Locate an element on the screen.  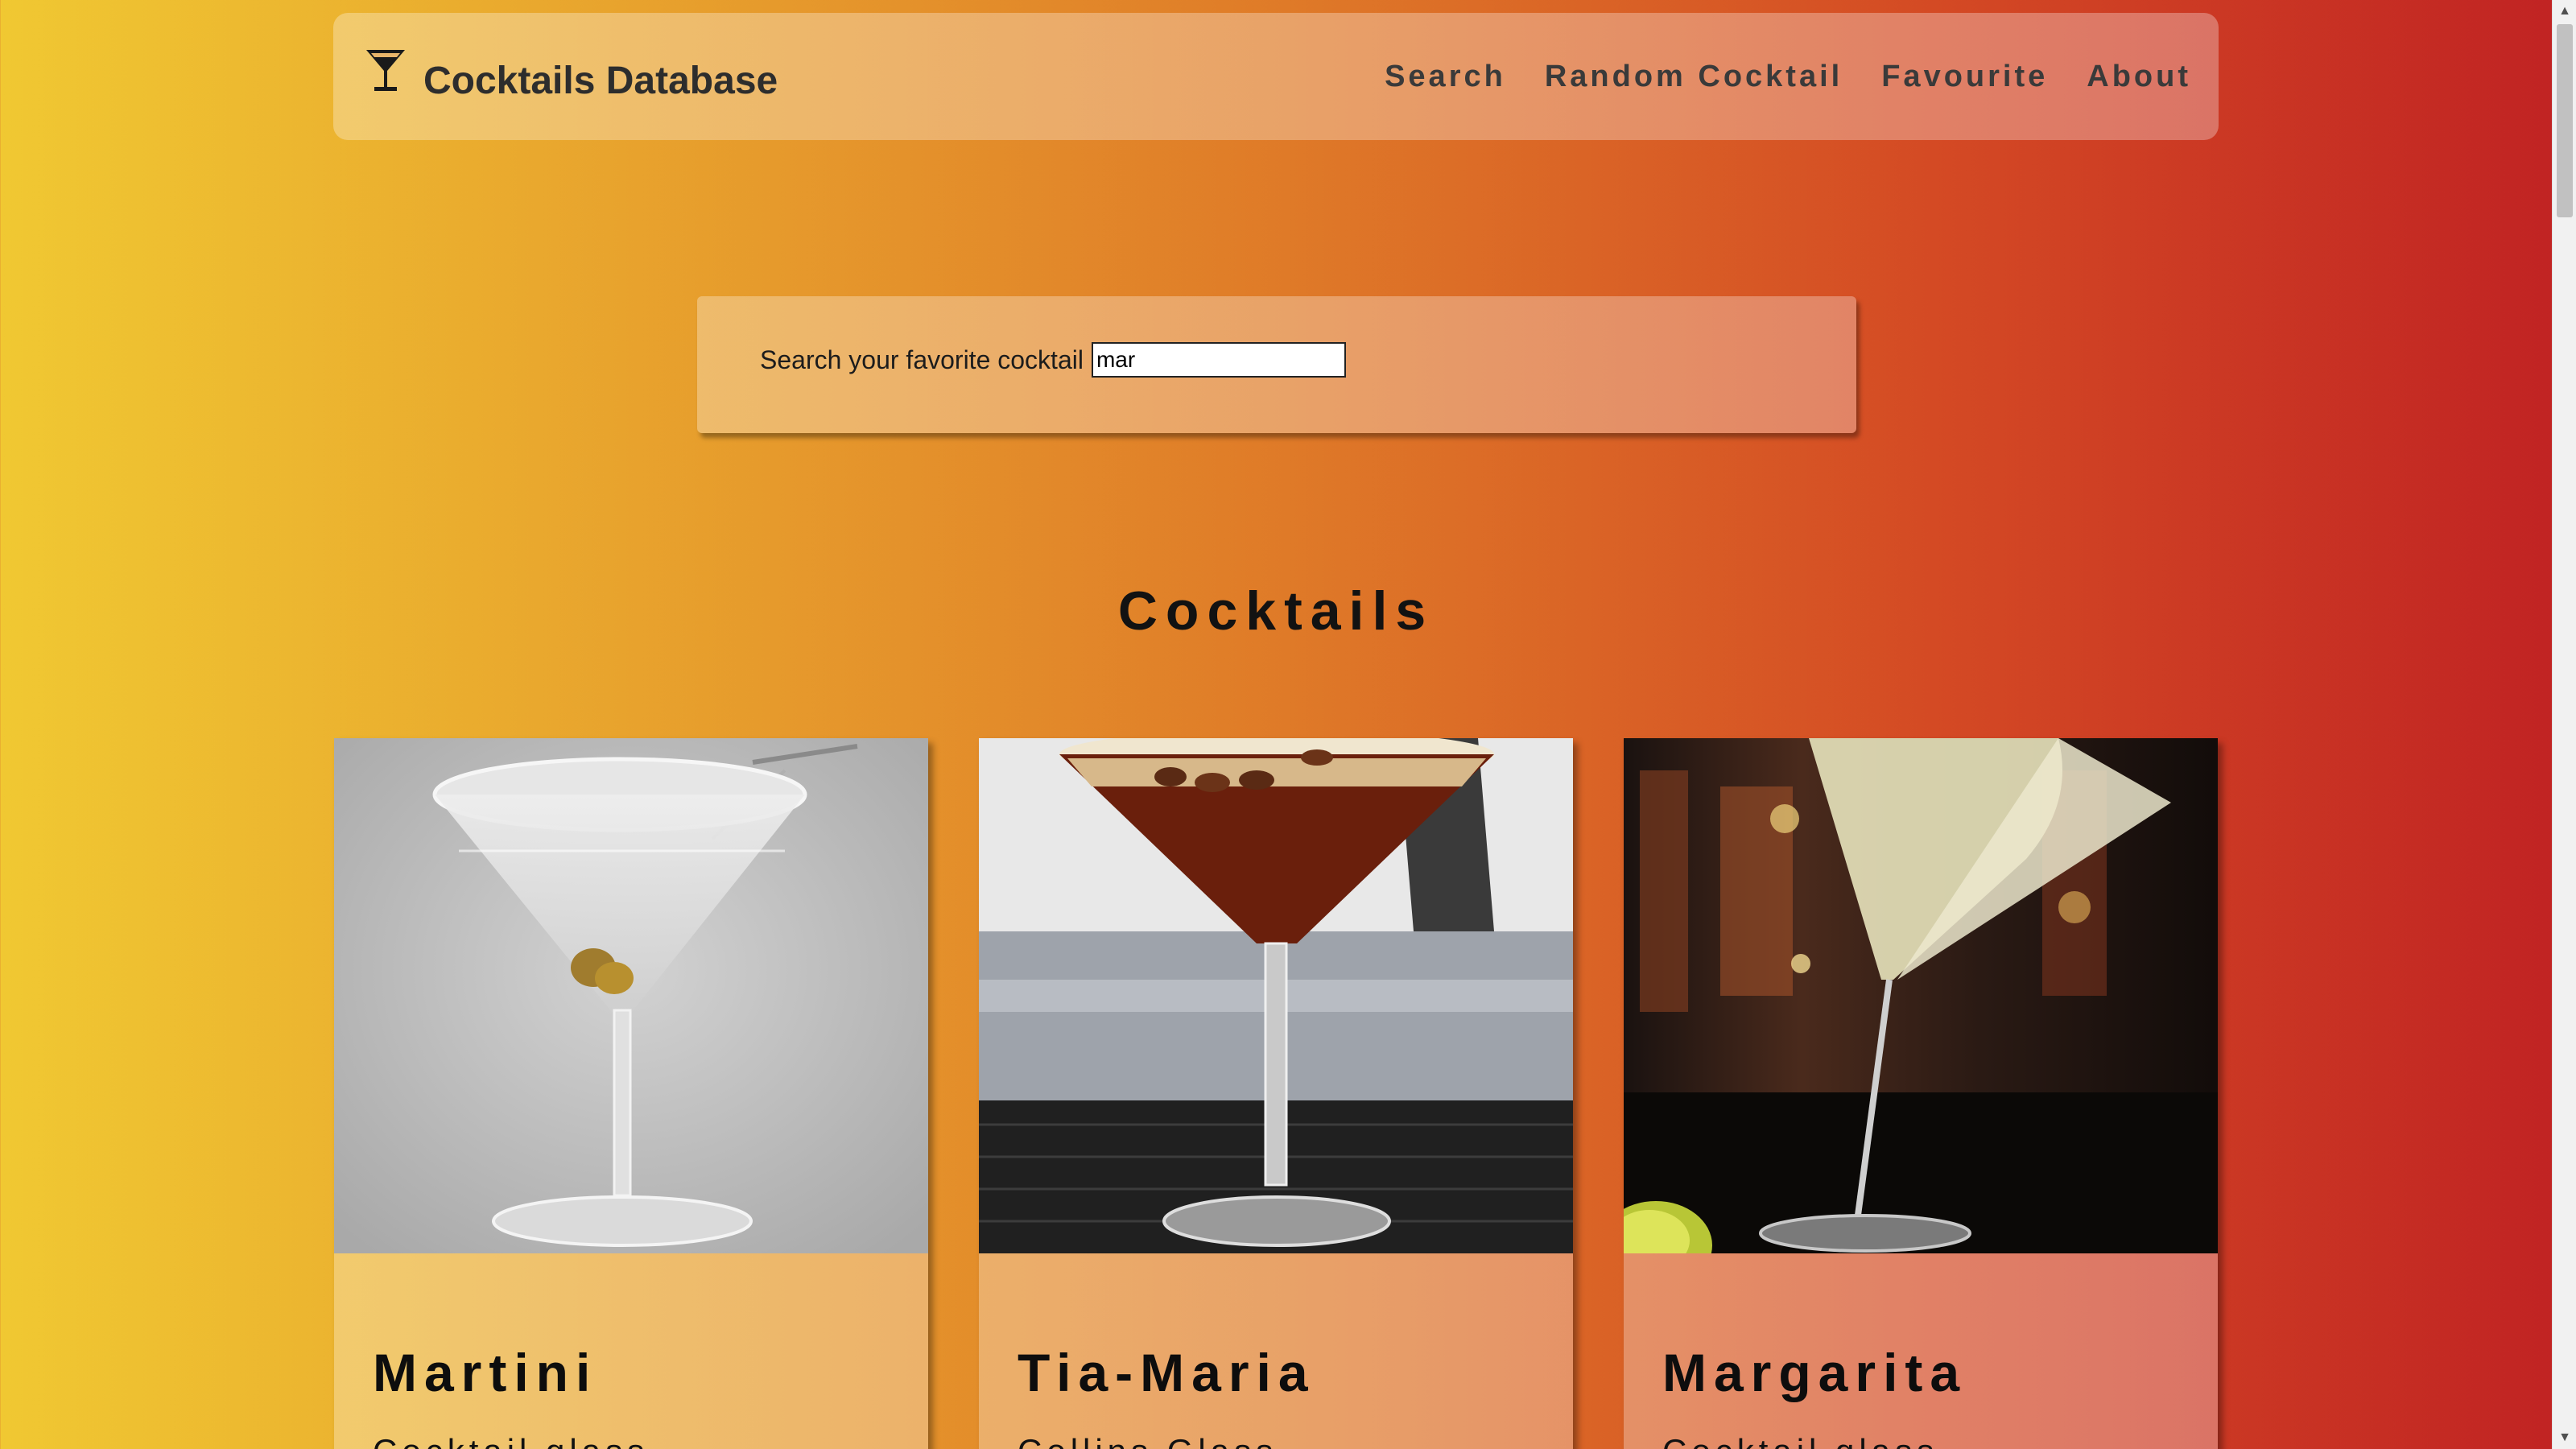
main-nav: Search Random Cocktail Favourite About is located at coordinates (1788, 77).